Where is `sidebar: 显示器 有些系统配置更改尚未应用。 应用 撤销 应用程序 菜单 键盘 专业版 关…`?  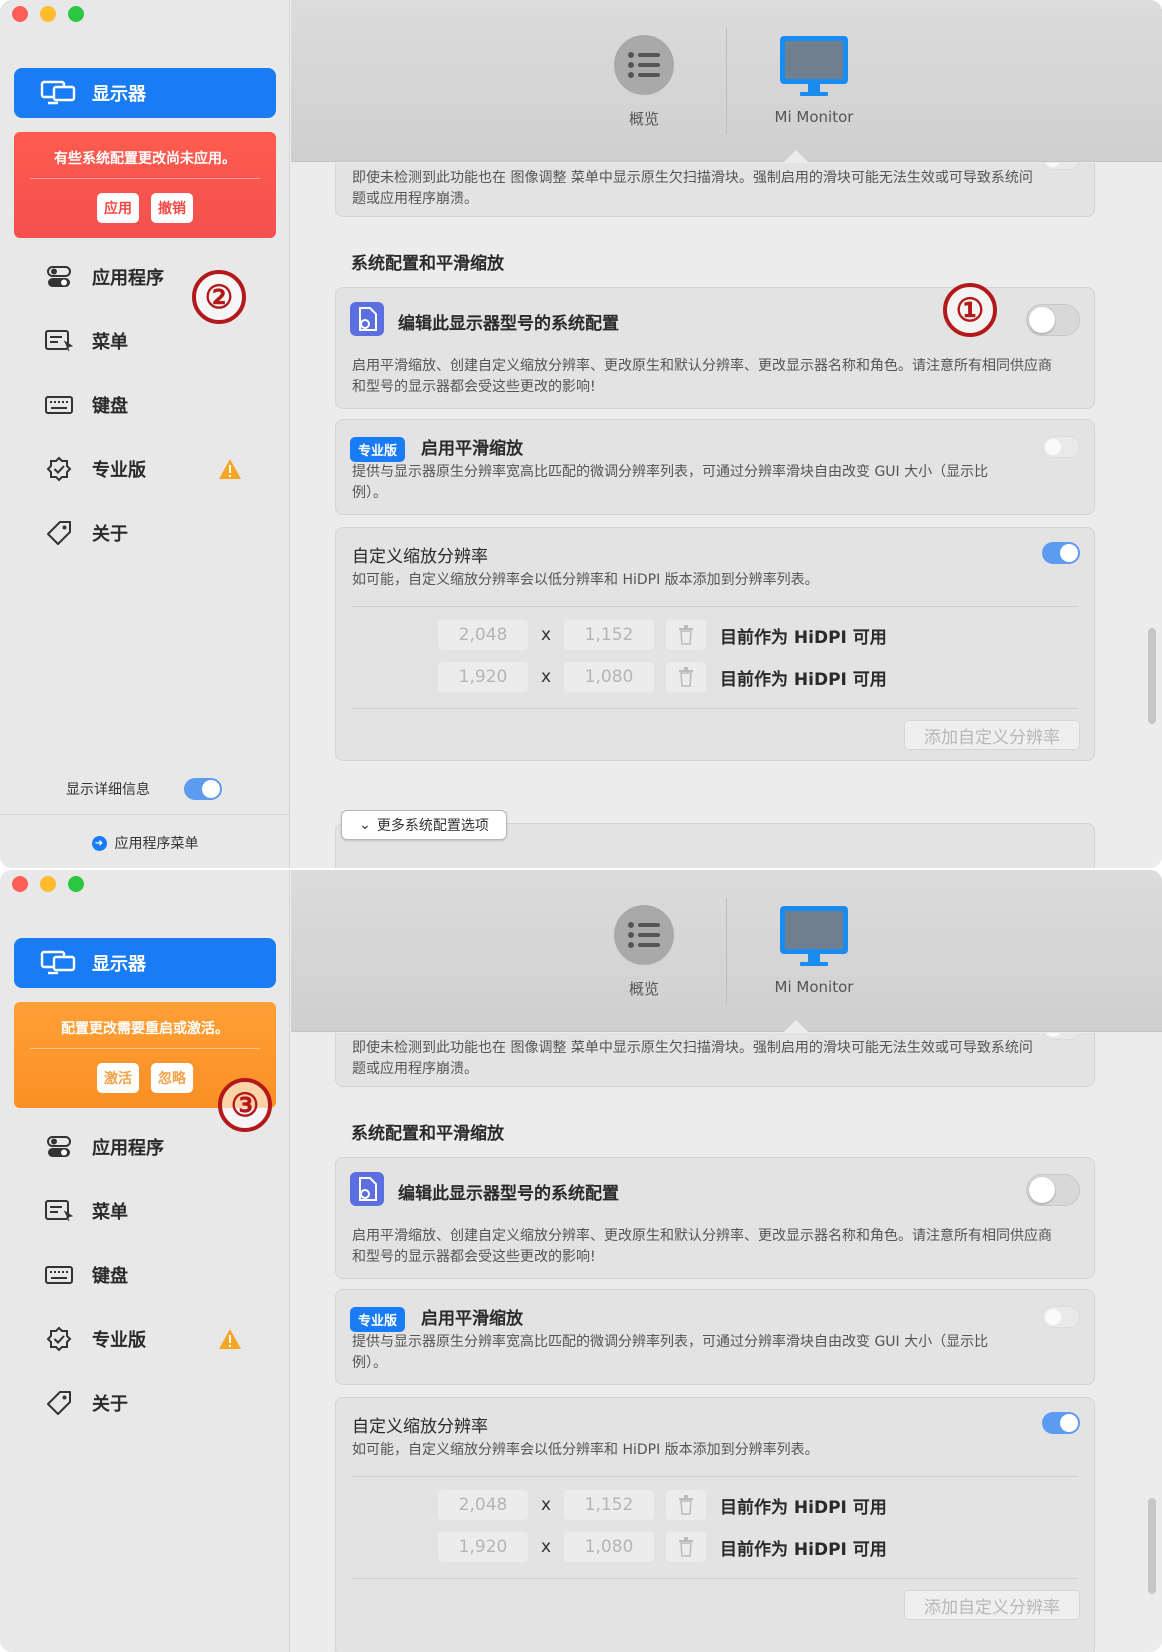 sidebar: 显示器 有些系统配置更改尚未应用。 应用 撤销 应用程序 菜单 键盘 专业版 关… is located at coordinates (145, 434).